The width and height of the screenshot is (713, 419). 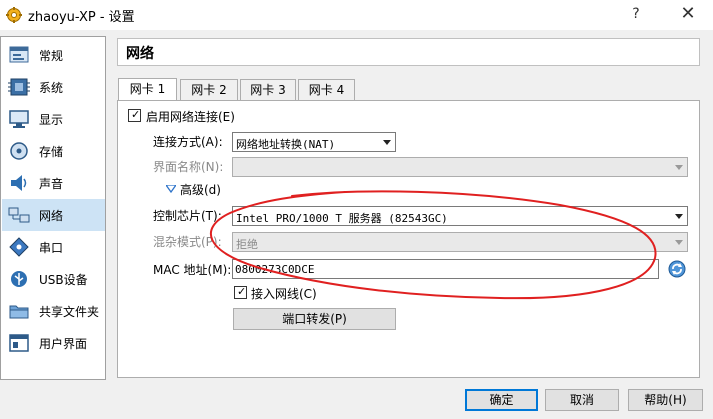 What do you see at coordinates (188, 142) in the screenshot?
I see `attached-to-label: 连接方式(A):` at bounding box center [188, 142].